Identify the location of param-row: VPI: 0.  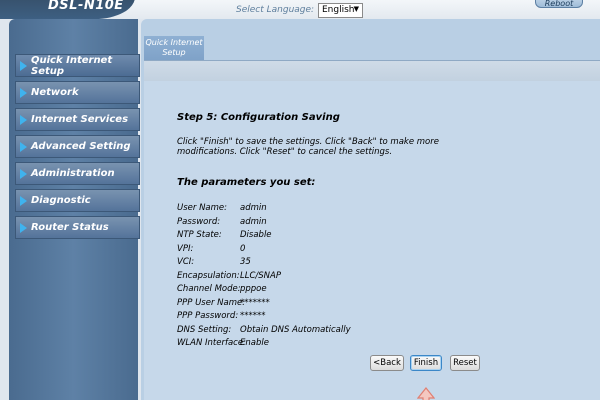
(264, 251).